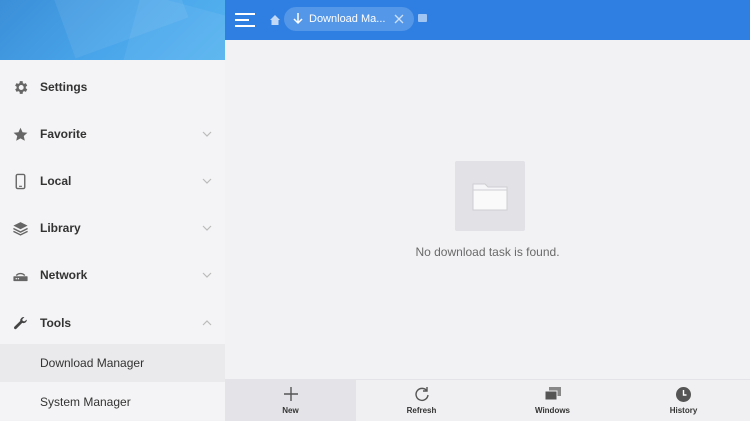 The height and width of the screenshot is (421, 750). I want to click on star-icon, so click(20, 134).